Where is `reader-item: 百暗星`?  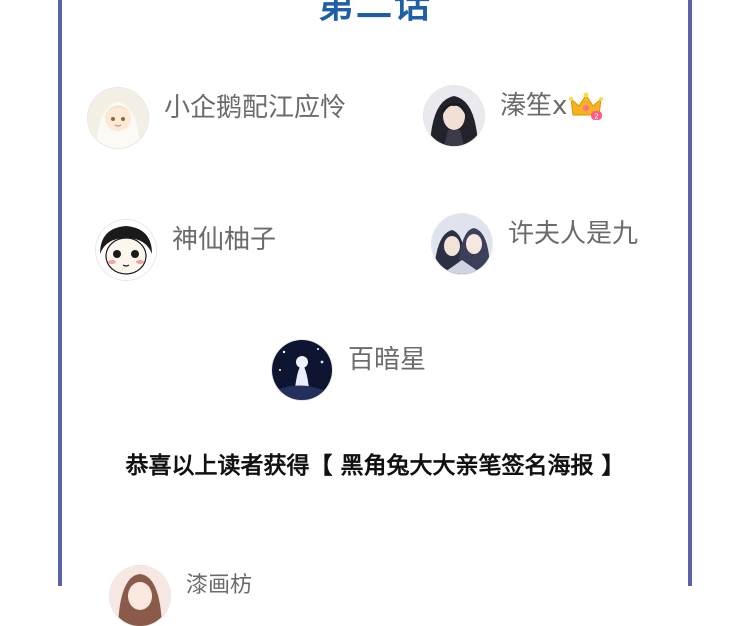
reader-item: 百暗星 is located at coordinates (349, 370).